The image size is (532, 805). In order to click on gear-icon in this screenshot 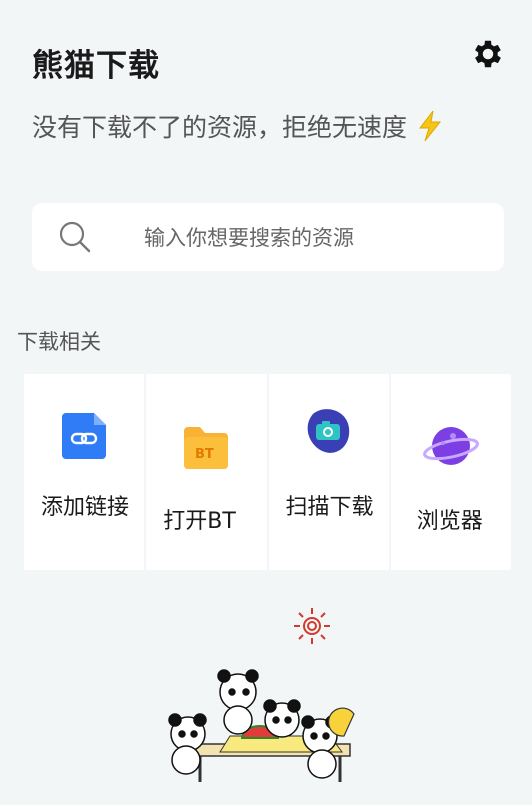, I will do `click(488, 54)`.